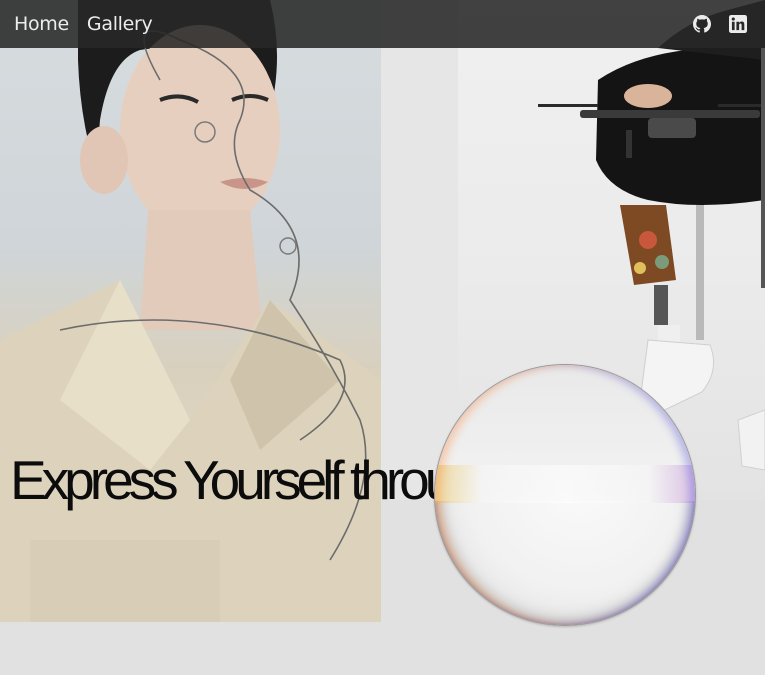 This screenshot has width=765, height=675. Describe the element at coordinates (702, 24) in the screenshot. I see `github-icon` at that location.